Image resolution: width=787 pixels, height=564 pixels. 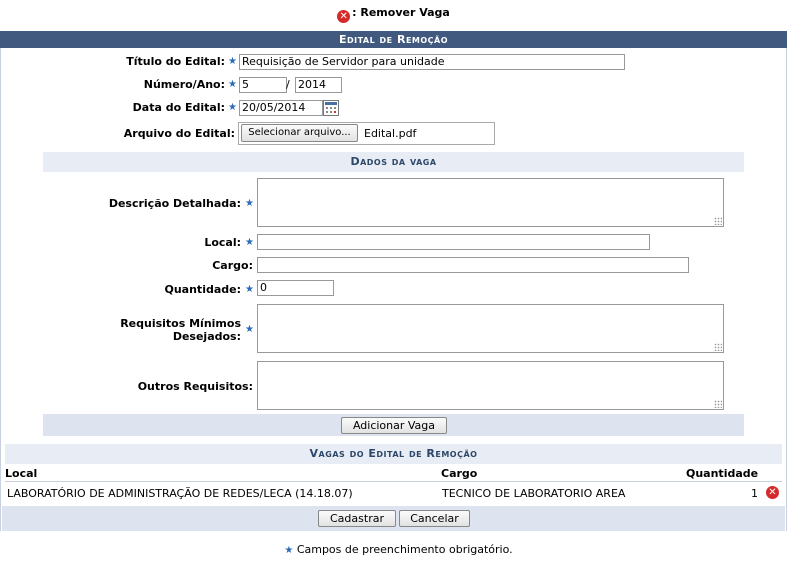 I want to click on remove-icon: ✕, so click(x=344, y=16).